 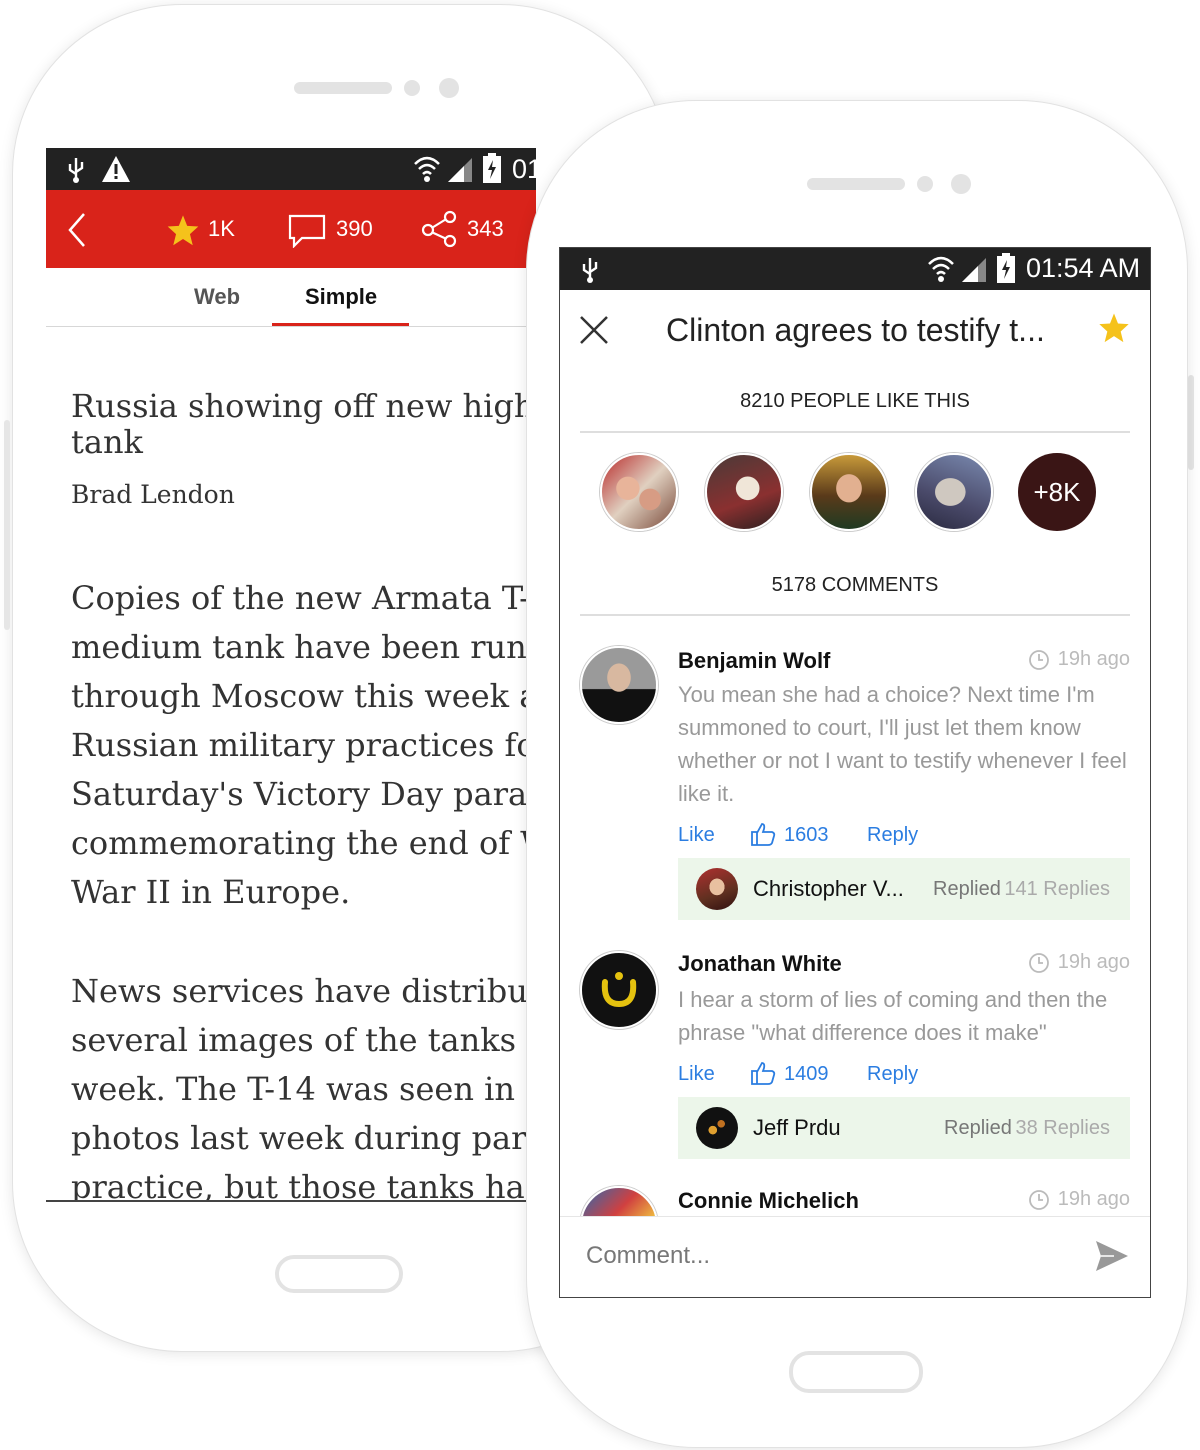 I want to click on share-count: 343, so click(x=485, y=229).